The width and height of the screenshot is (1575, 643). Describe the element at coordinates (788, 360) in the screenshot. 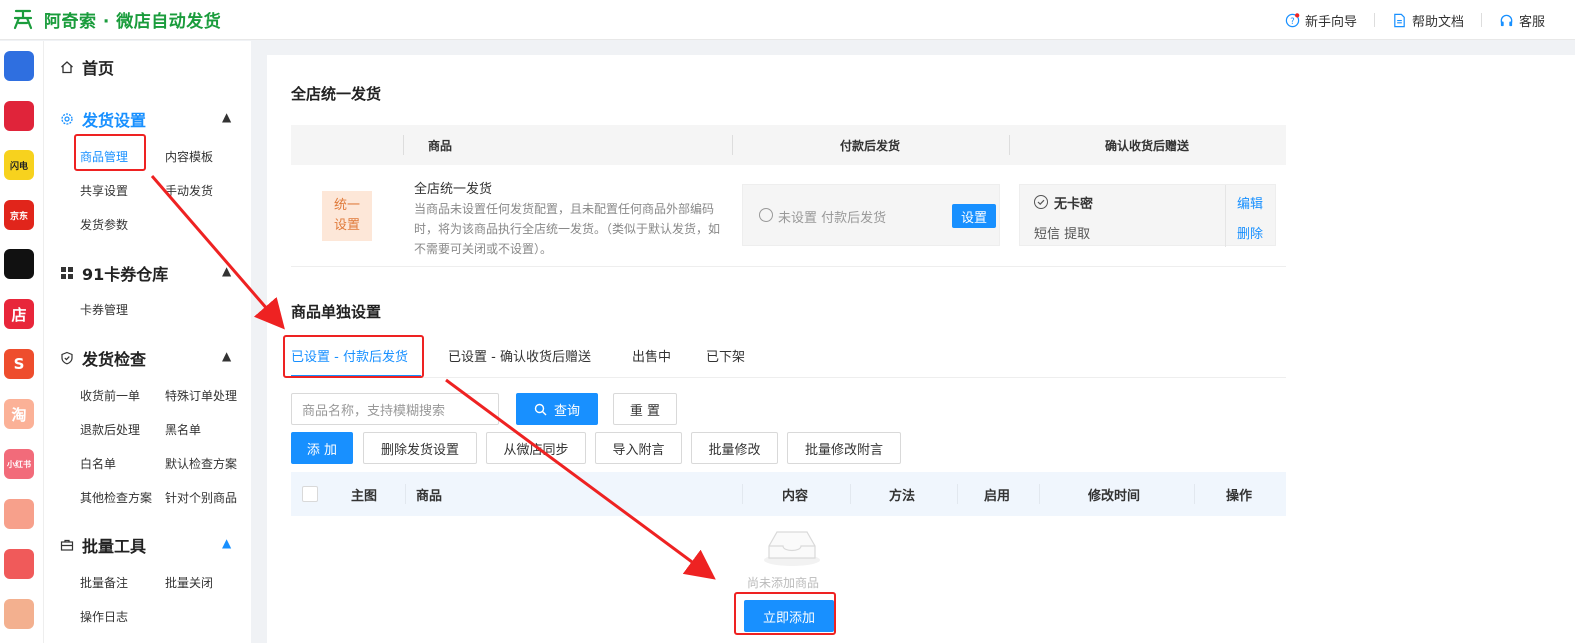

I see `product-tabs: 已设置 - 付款后发货 已设置 - 确认收货后赠送 出售中 已下架` at that location.